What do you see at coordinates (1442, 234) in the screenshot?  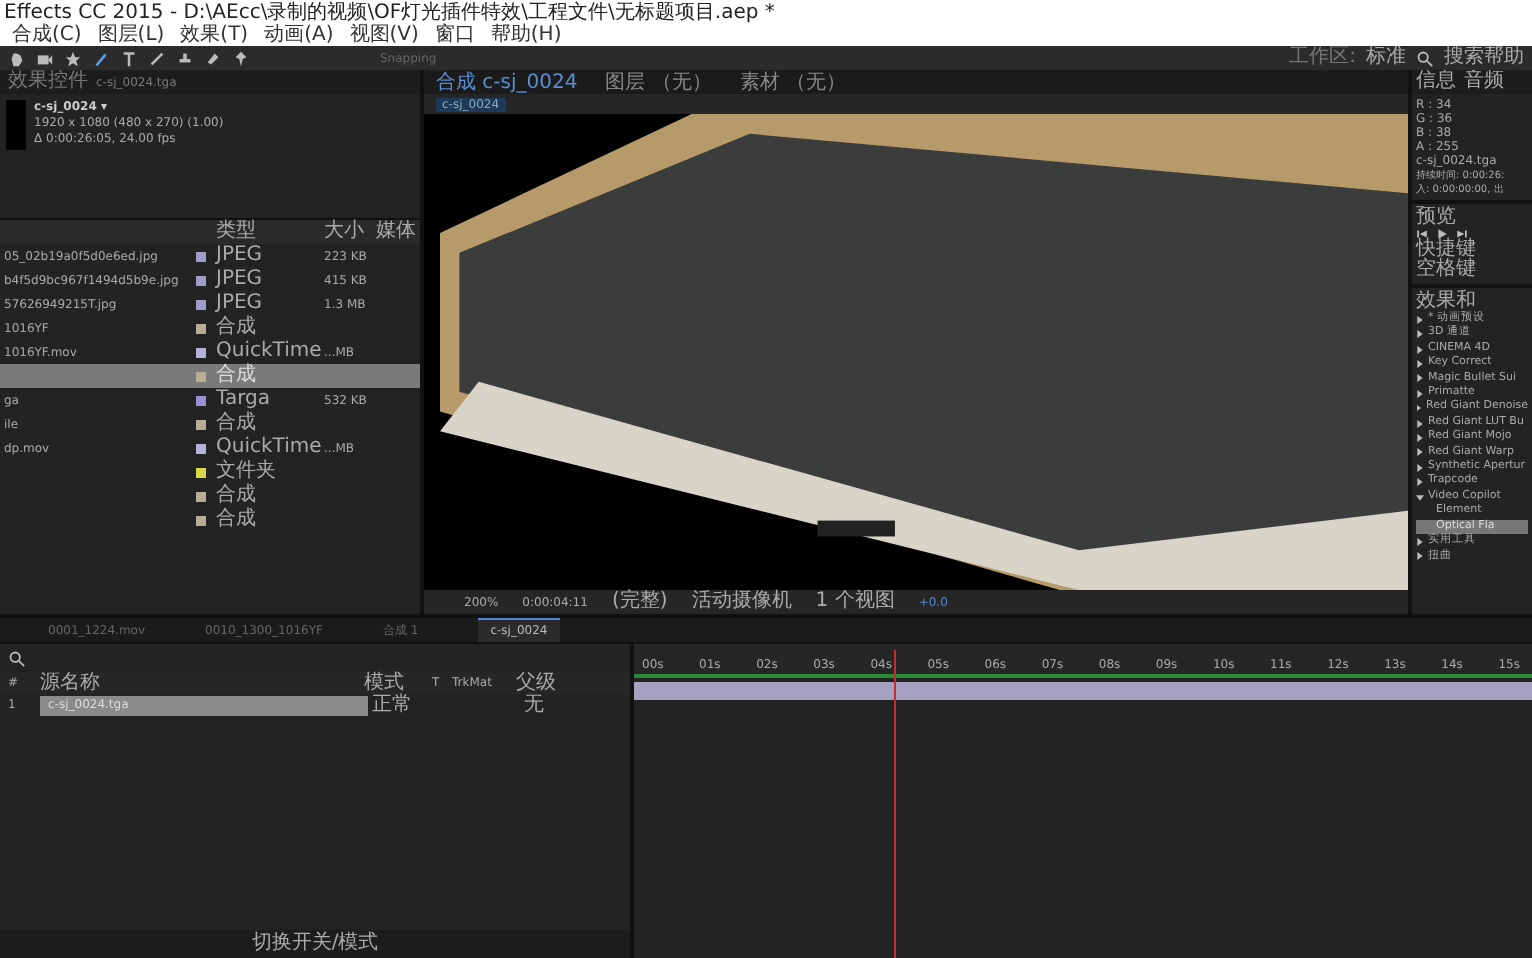 I see `play-icon` at bounding box center [1442, 234].